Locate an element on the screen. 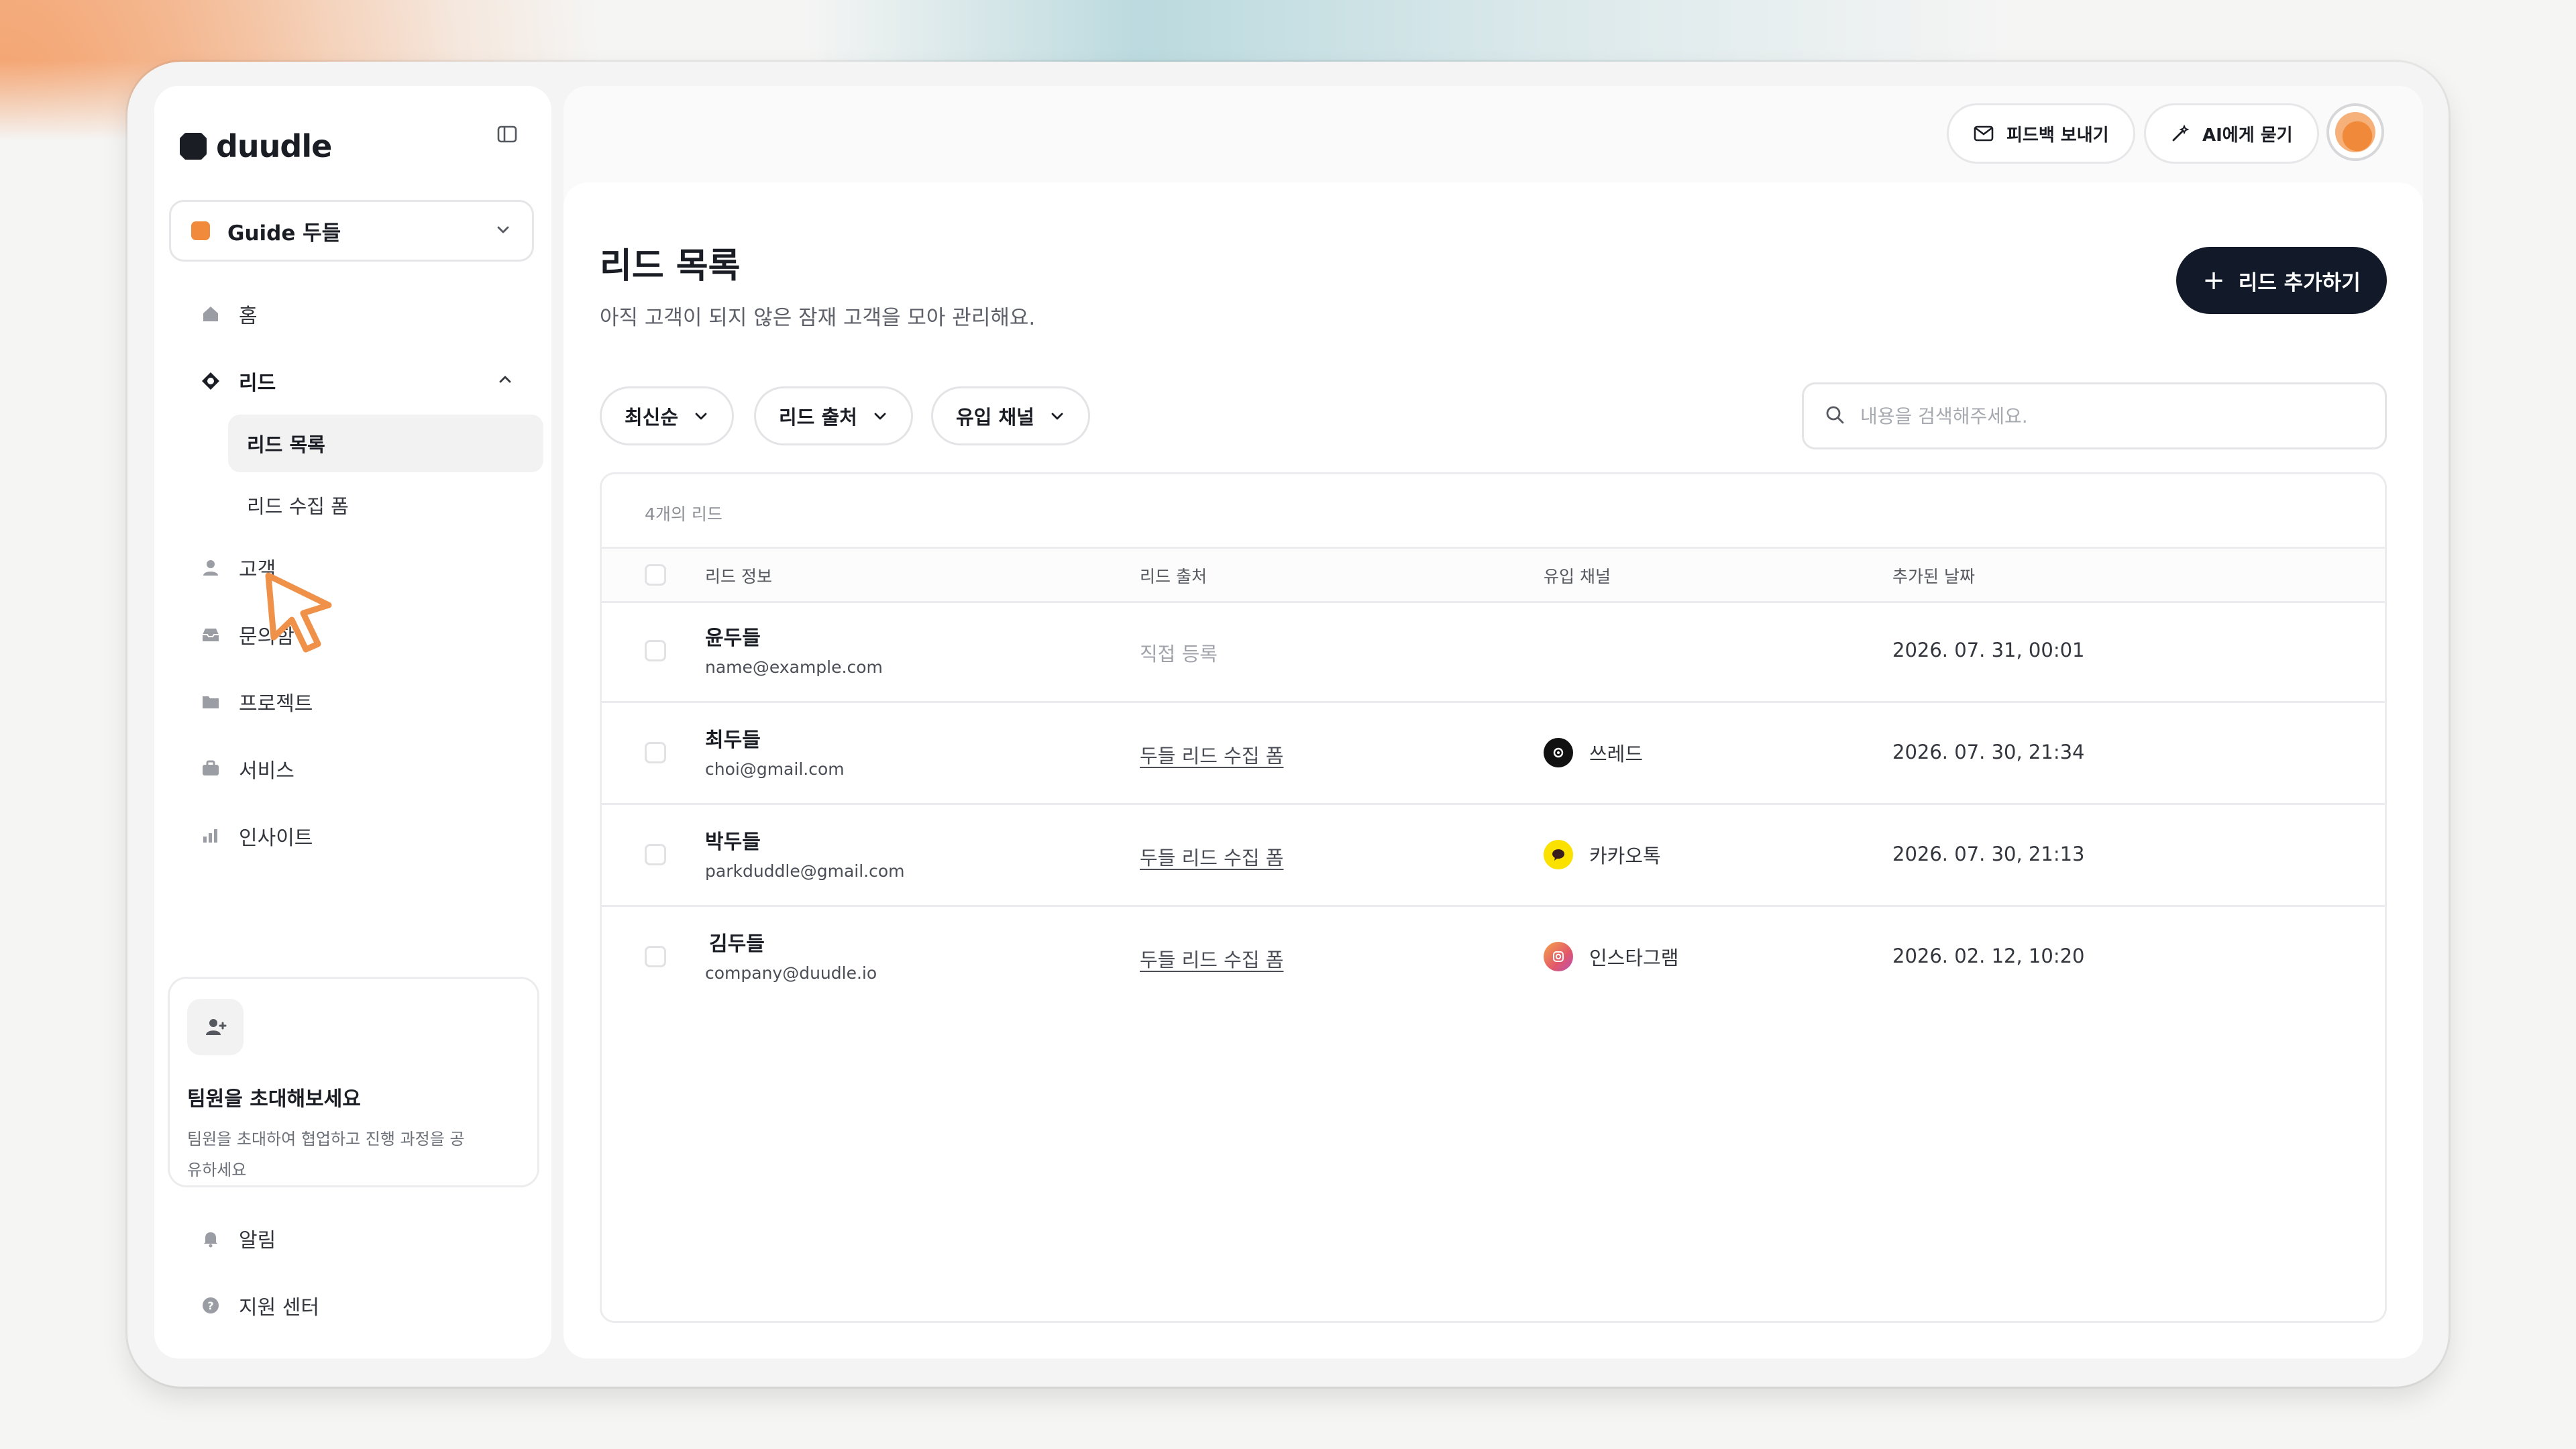 Image resolution: width=2576 pixels, height=1449 pixels. logo-mark-icon is located at coordinates (193, 146).